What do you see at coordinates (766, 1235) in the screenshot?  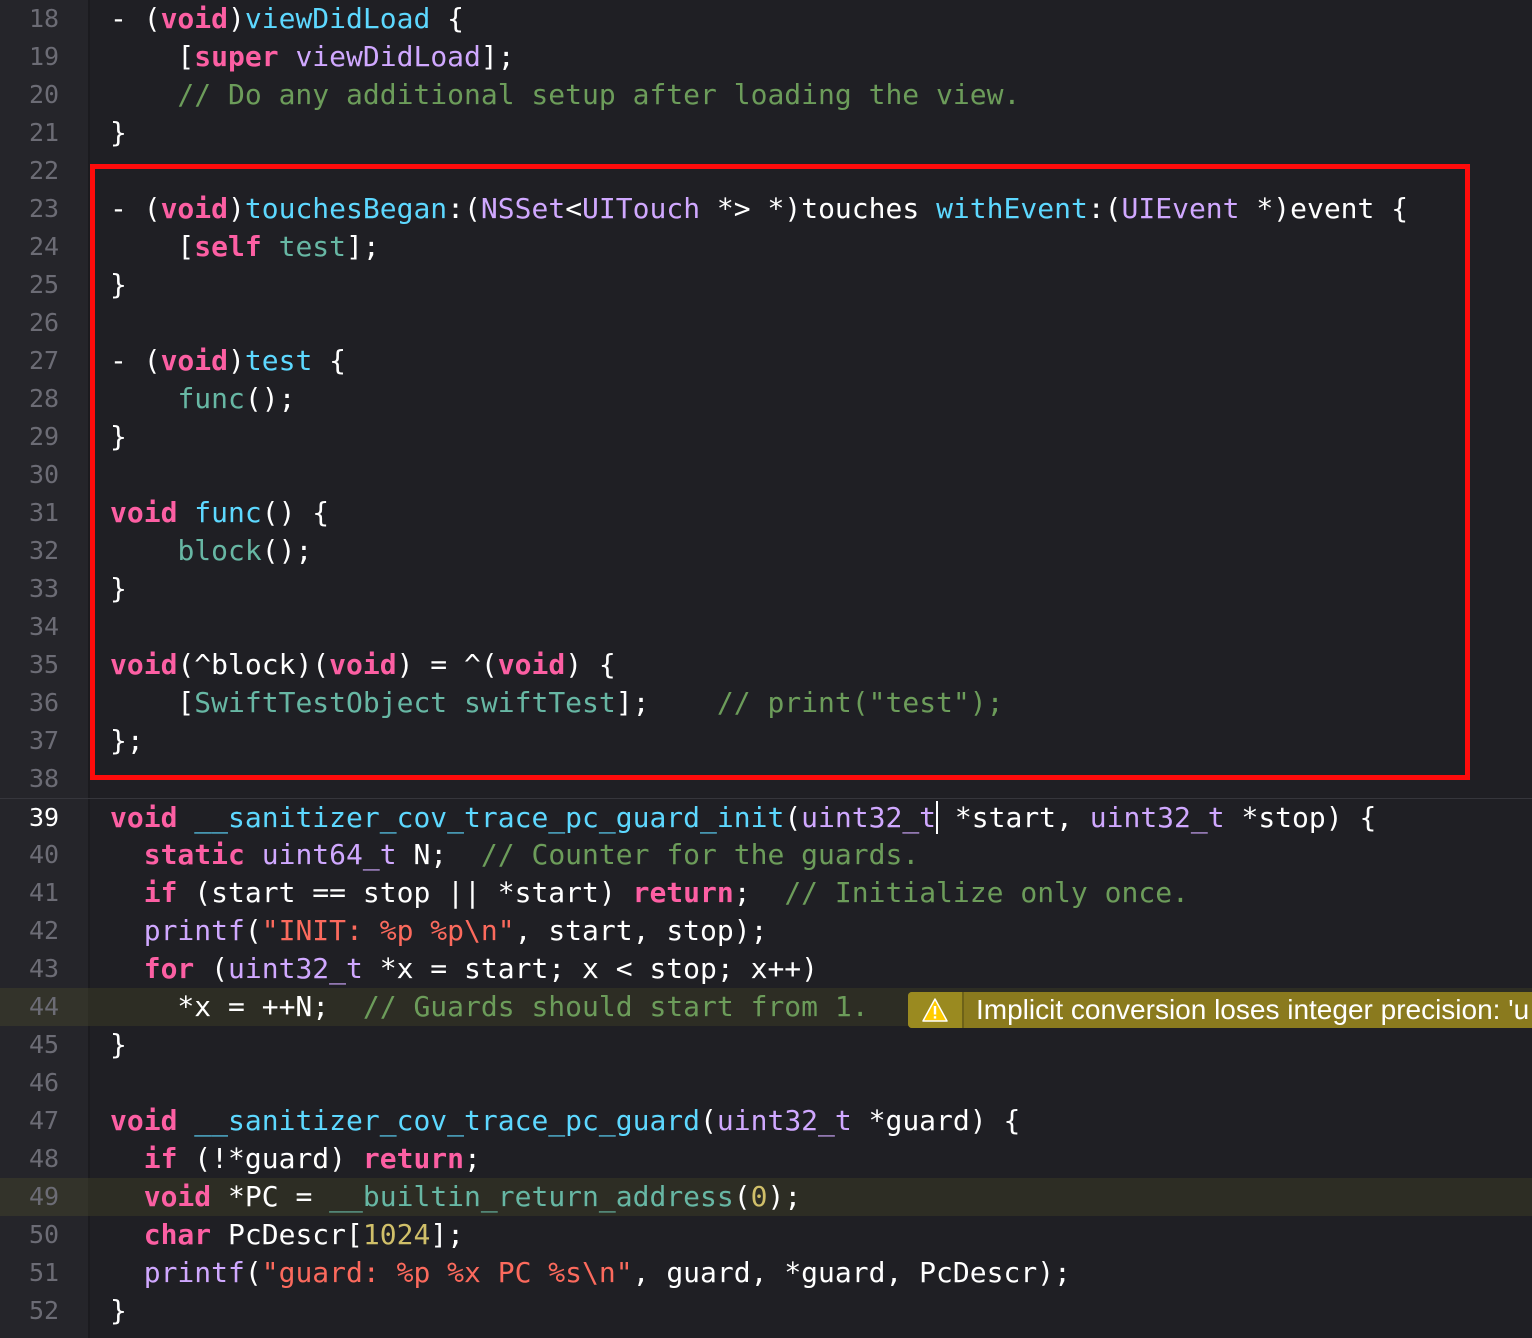 I see `code-line: 50 char PcDescr[1024];` at bounding box center [766, 1235].